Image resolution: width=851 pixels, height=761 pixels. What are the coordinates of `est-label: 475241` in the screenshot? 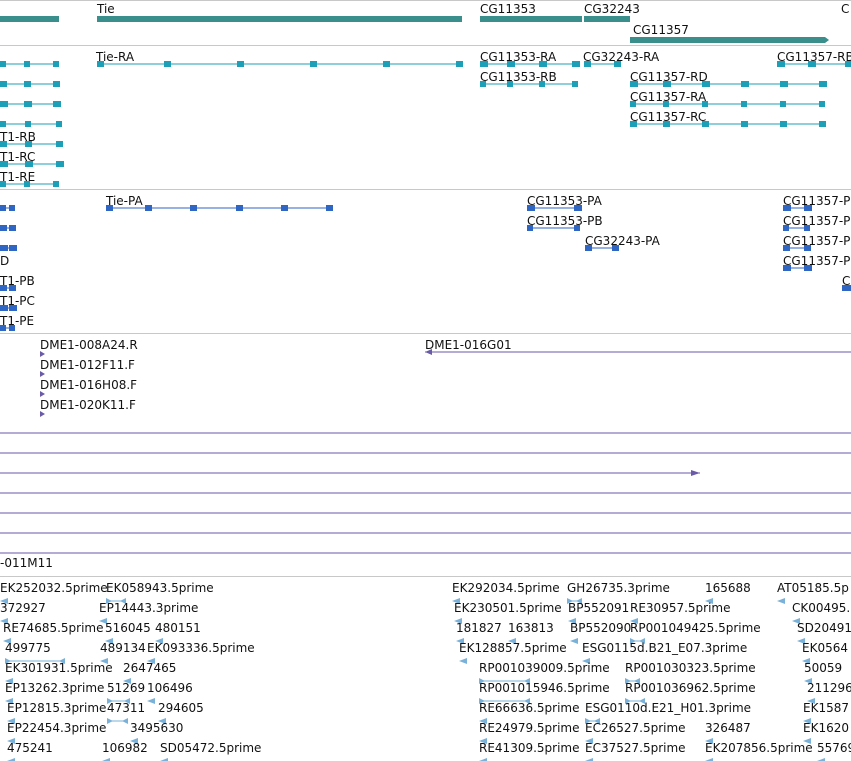 It's located at (30, 748).